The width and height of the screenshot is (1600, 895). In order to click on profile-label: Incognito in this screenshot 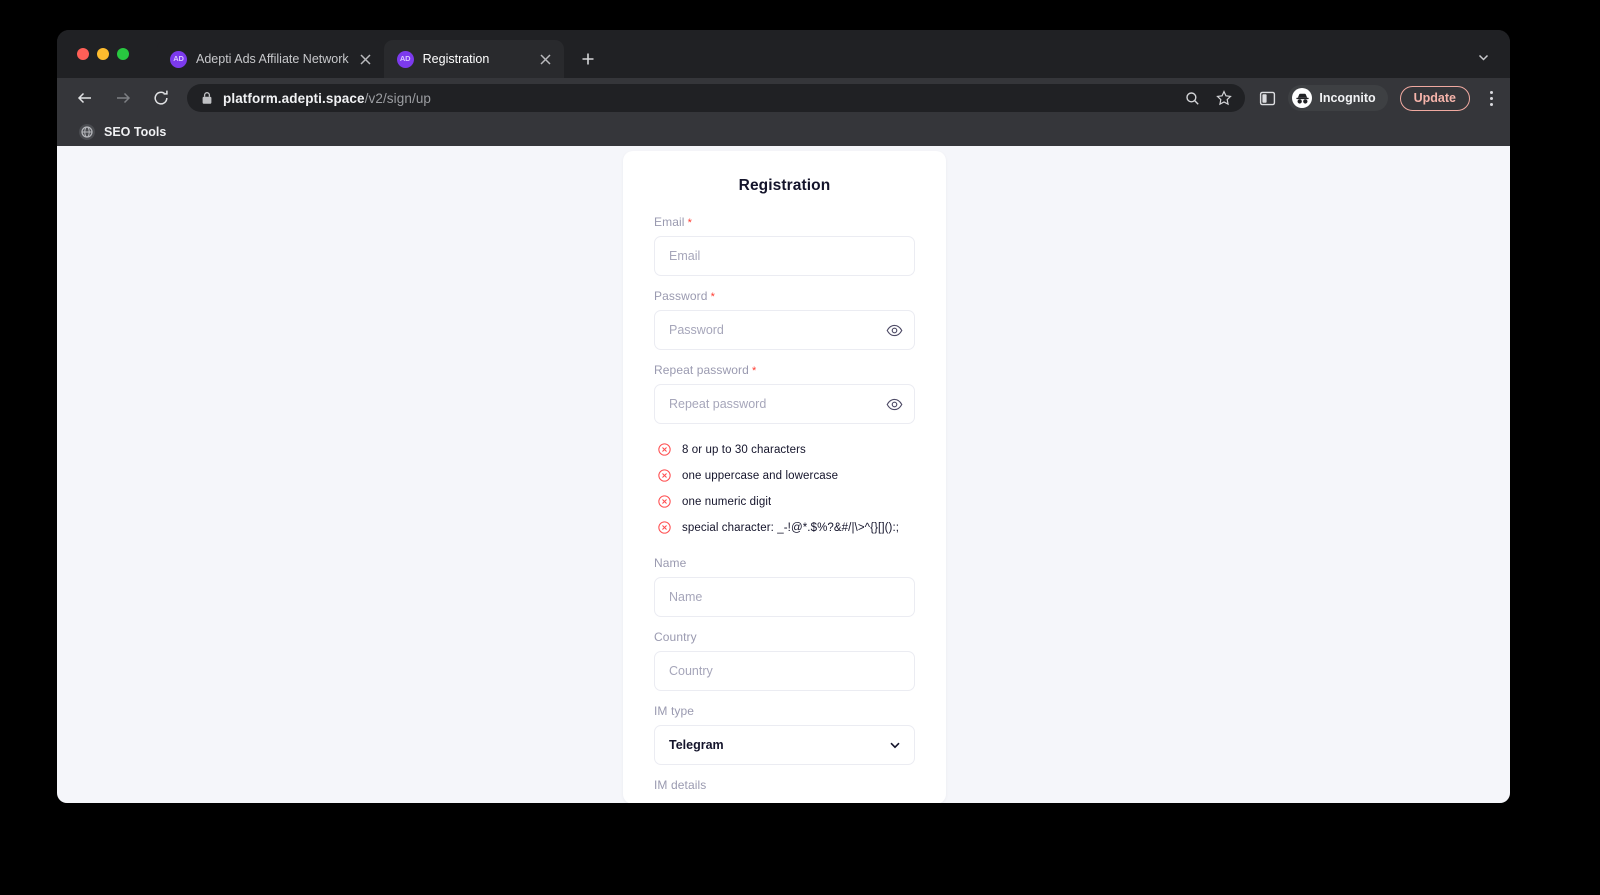, I will do `click(1347, 98)`.